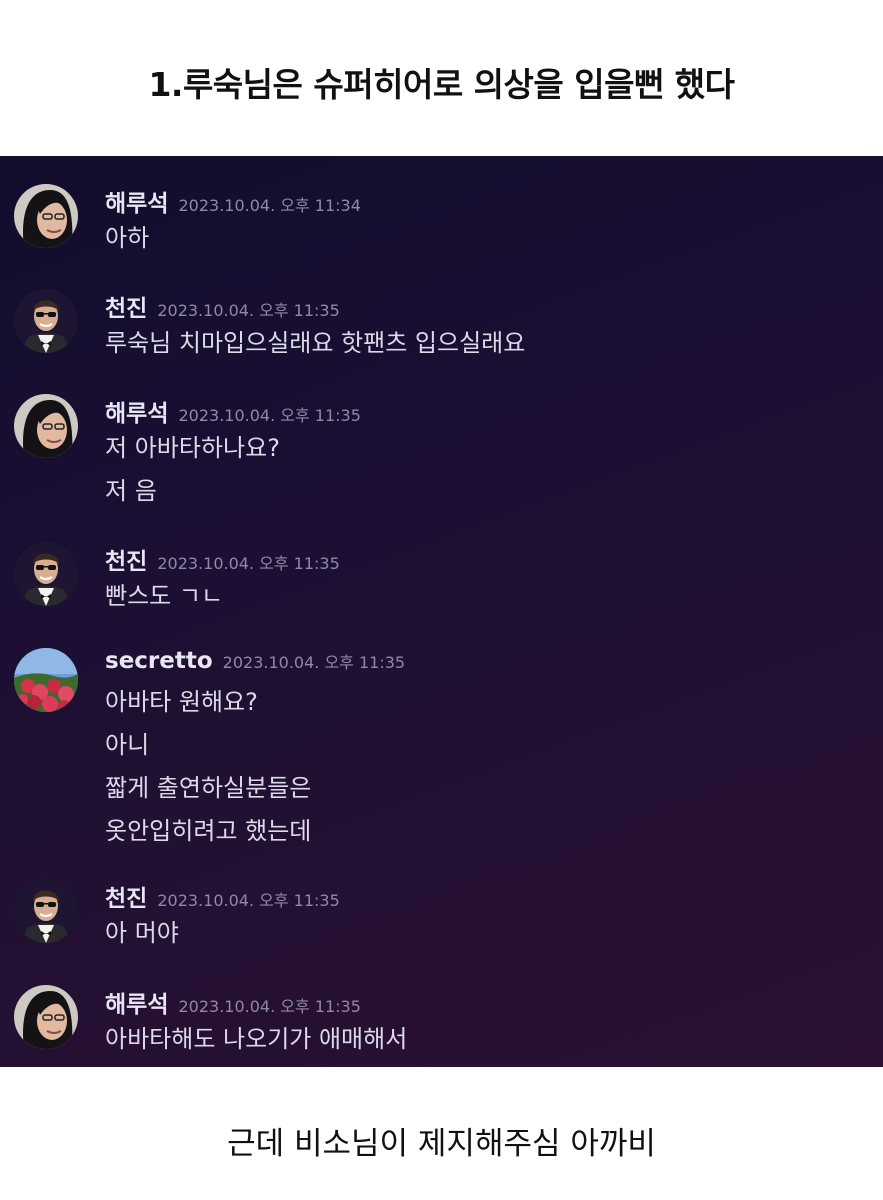 The height and width of the screenshot is (1200, 883). What do you see at coordinates (142, 933) in the screenshot?
I see `message-line: 아 머야` at bounding box center [142, 933].